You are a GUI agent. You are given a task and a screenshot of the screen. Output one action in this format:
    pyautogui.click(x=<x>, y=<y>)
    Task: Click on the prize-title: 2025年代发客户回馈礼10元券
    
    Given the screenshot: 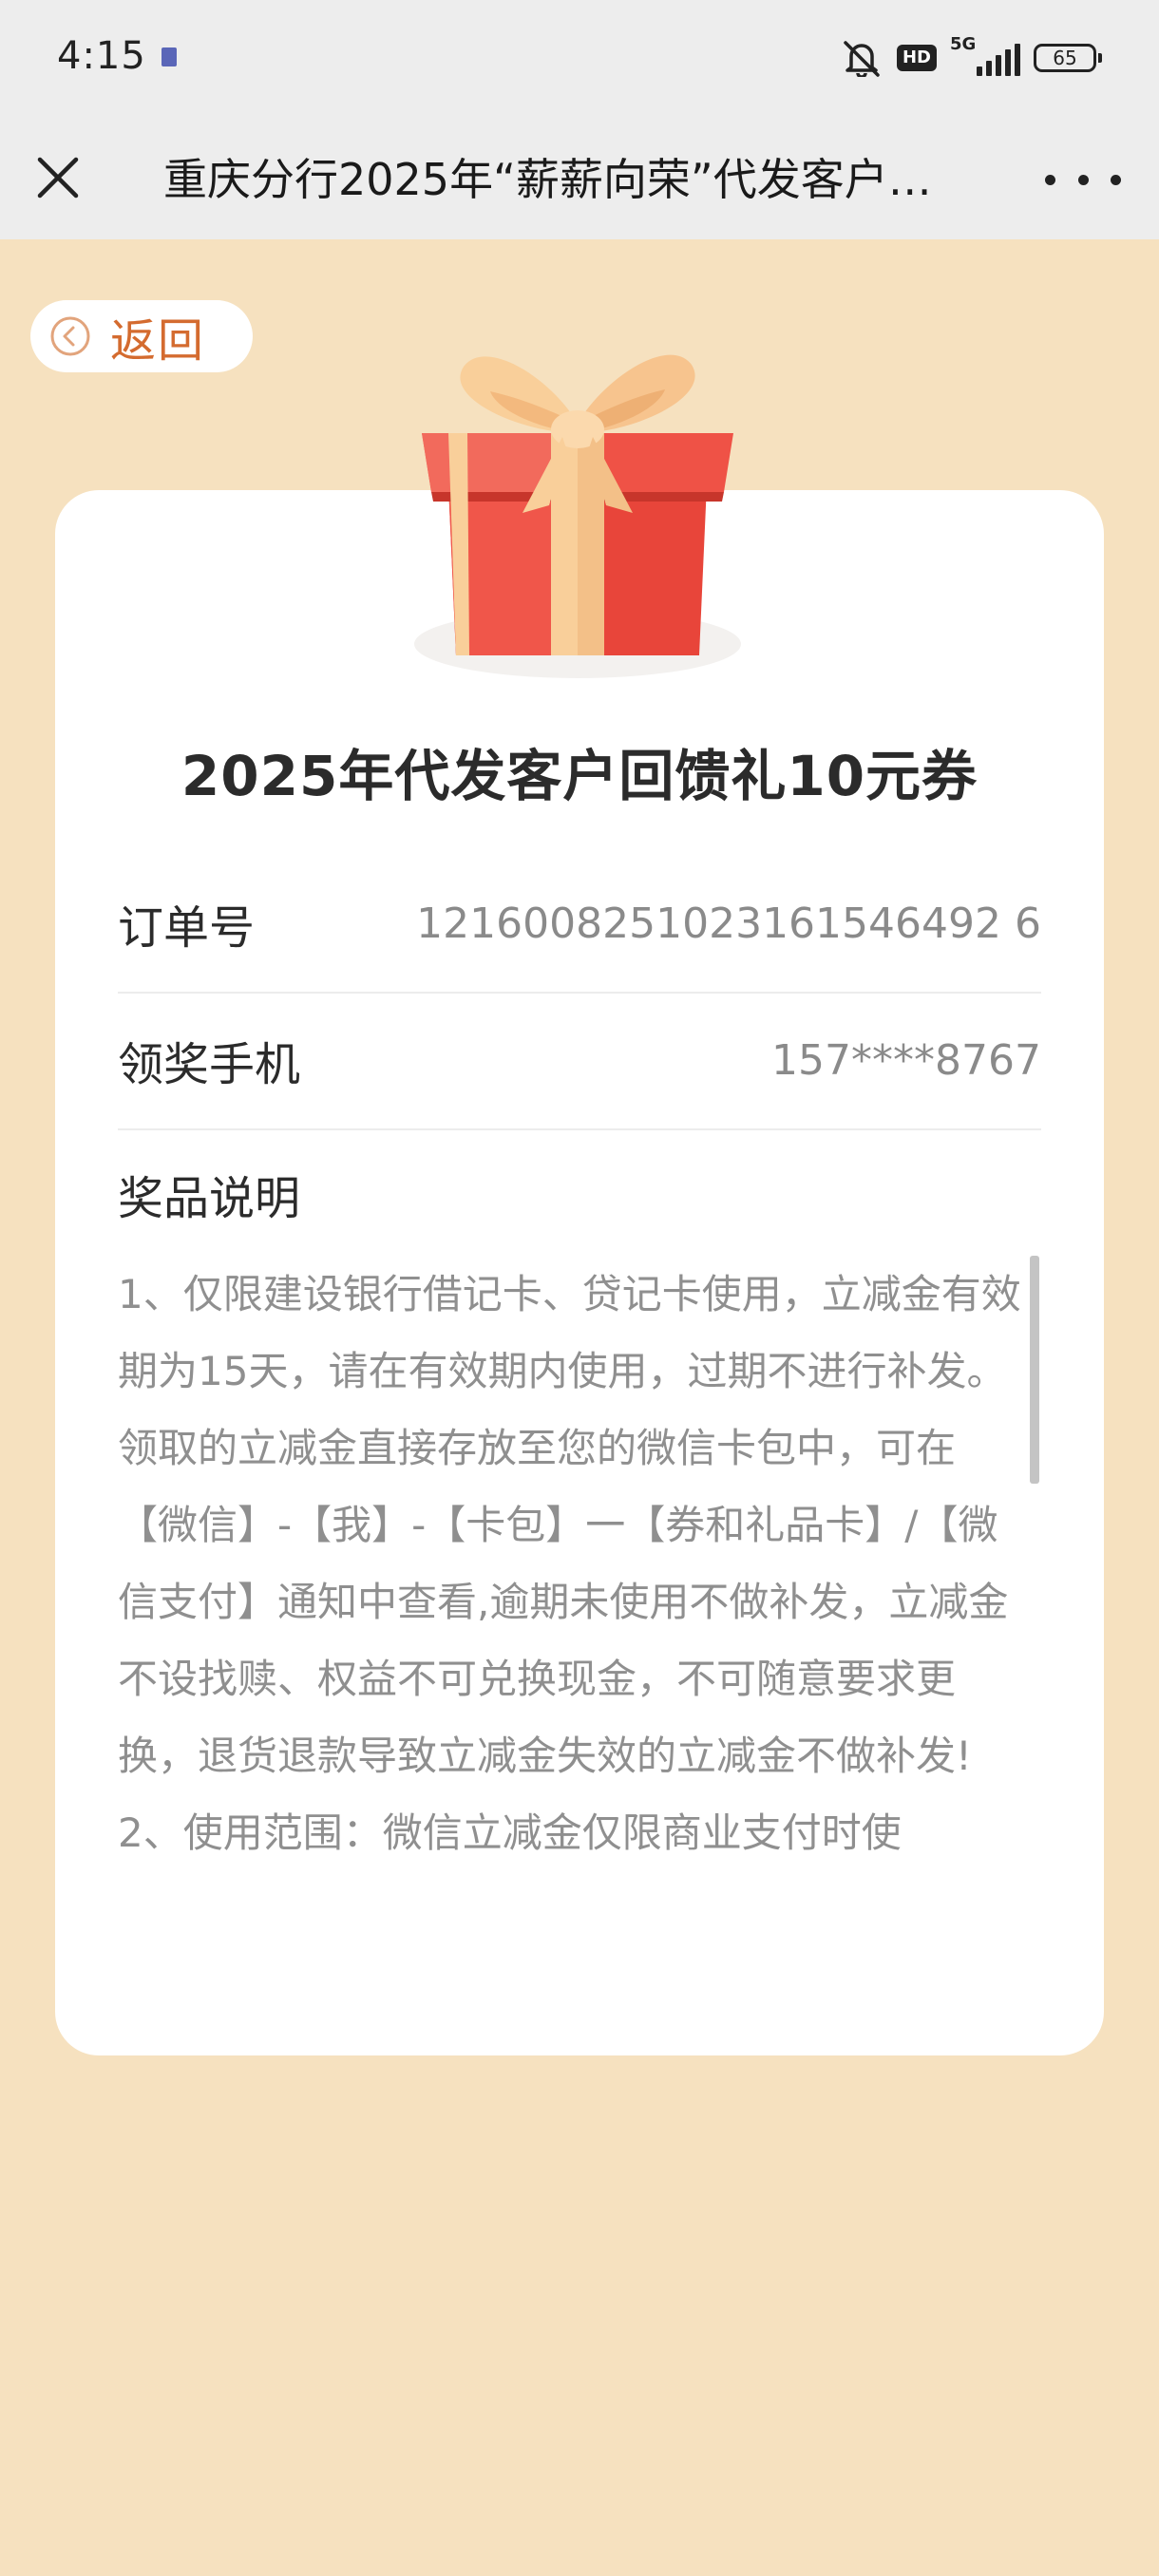 What is the action you would take?
    pyautogui.click(x=579, y=776)
    